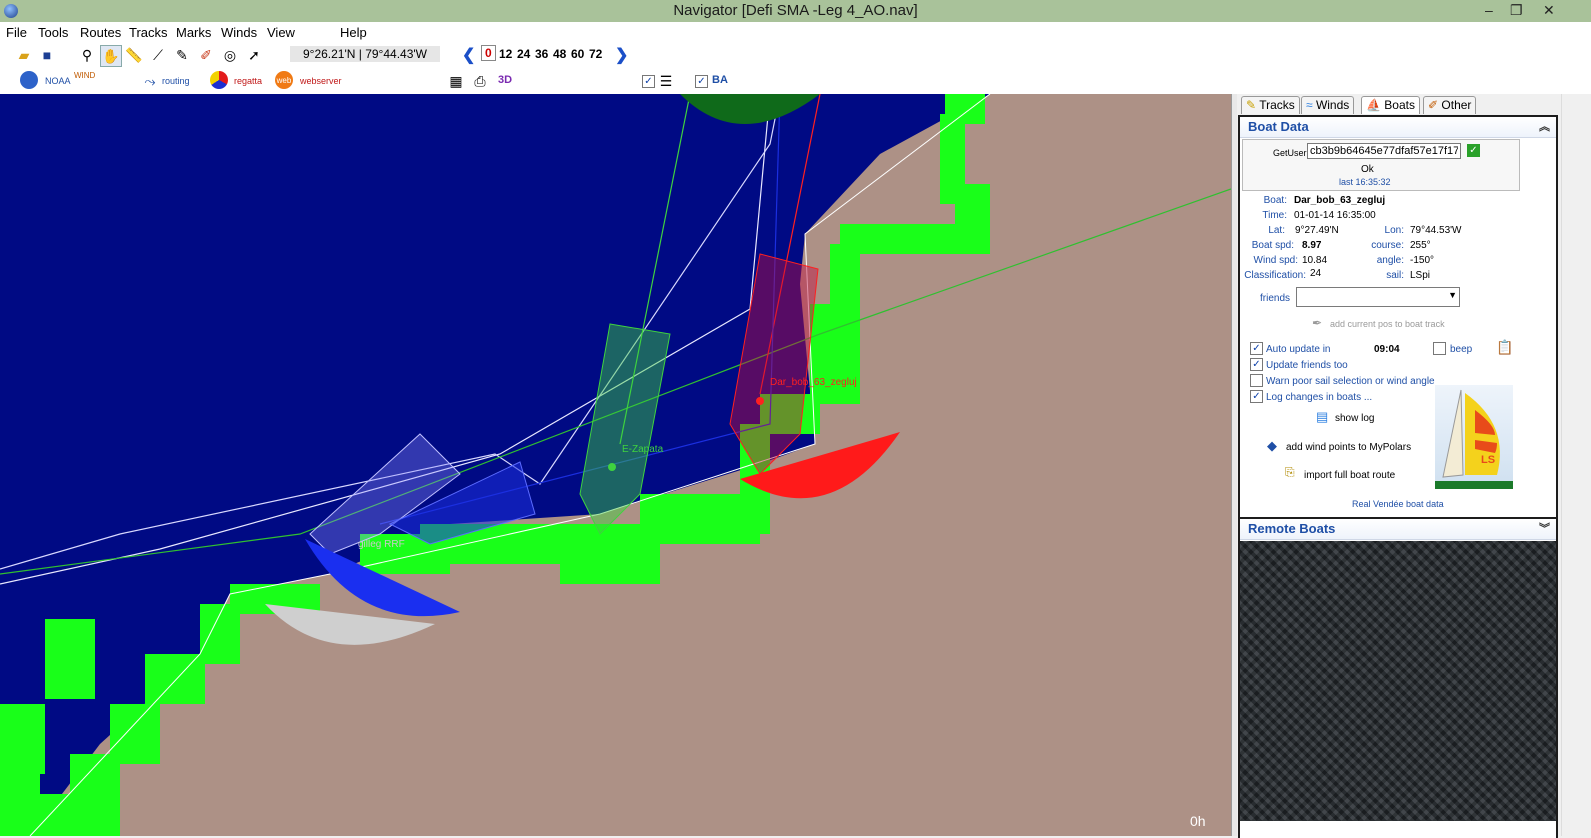 The height and width of the screenshot is (838, 1591). I want to click on lat-label: Lat:, so click(1276, 230).